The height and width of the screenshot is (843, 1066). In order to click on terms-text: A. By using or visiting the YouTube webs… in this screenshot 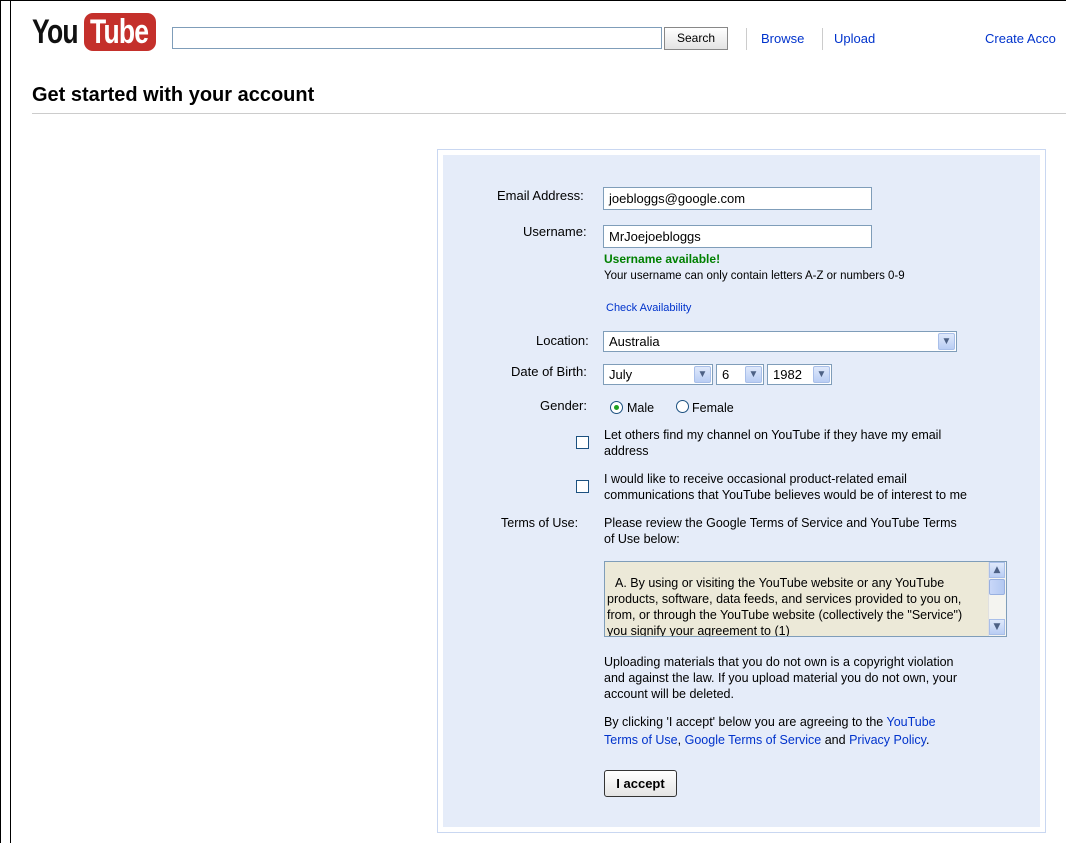, I will do `click(785, 606)`.